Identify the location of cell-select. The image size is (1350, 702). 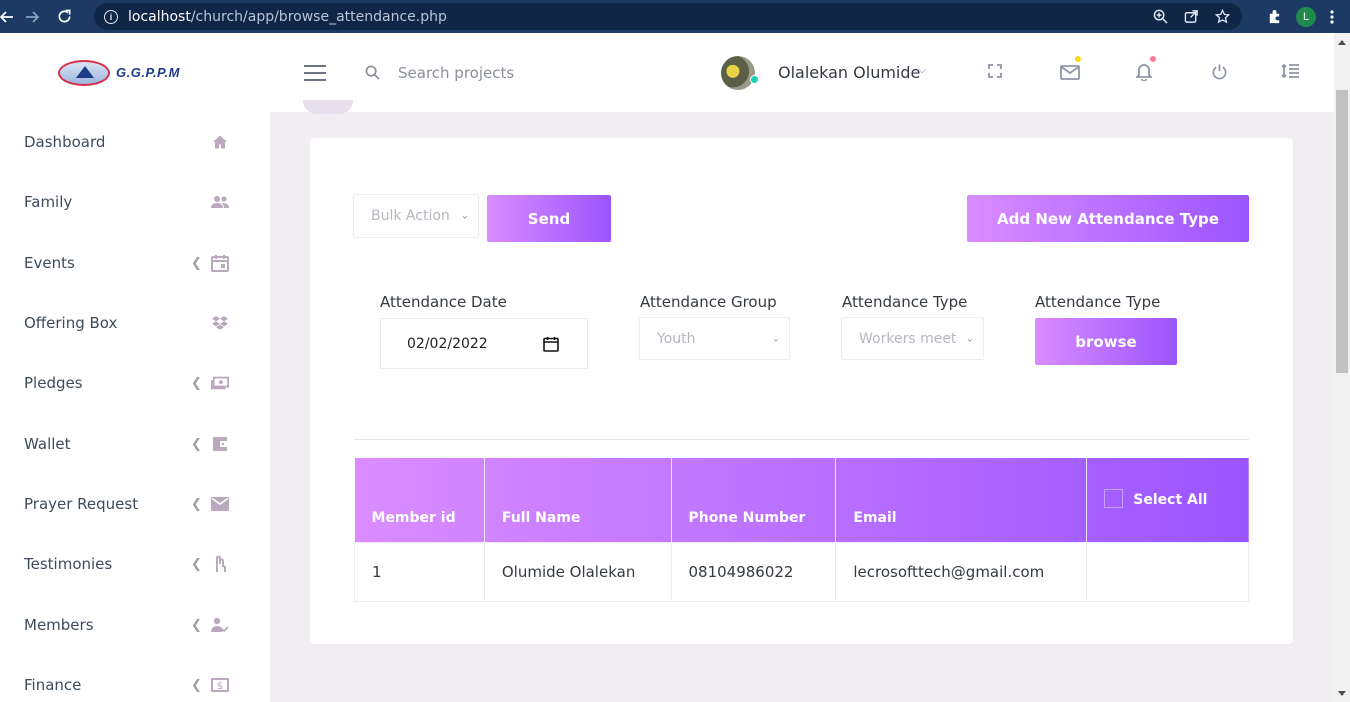
(1167, 571).